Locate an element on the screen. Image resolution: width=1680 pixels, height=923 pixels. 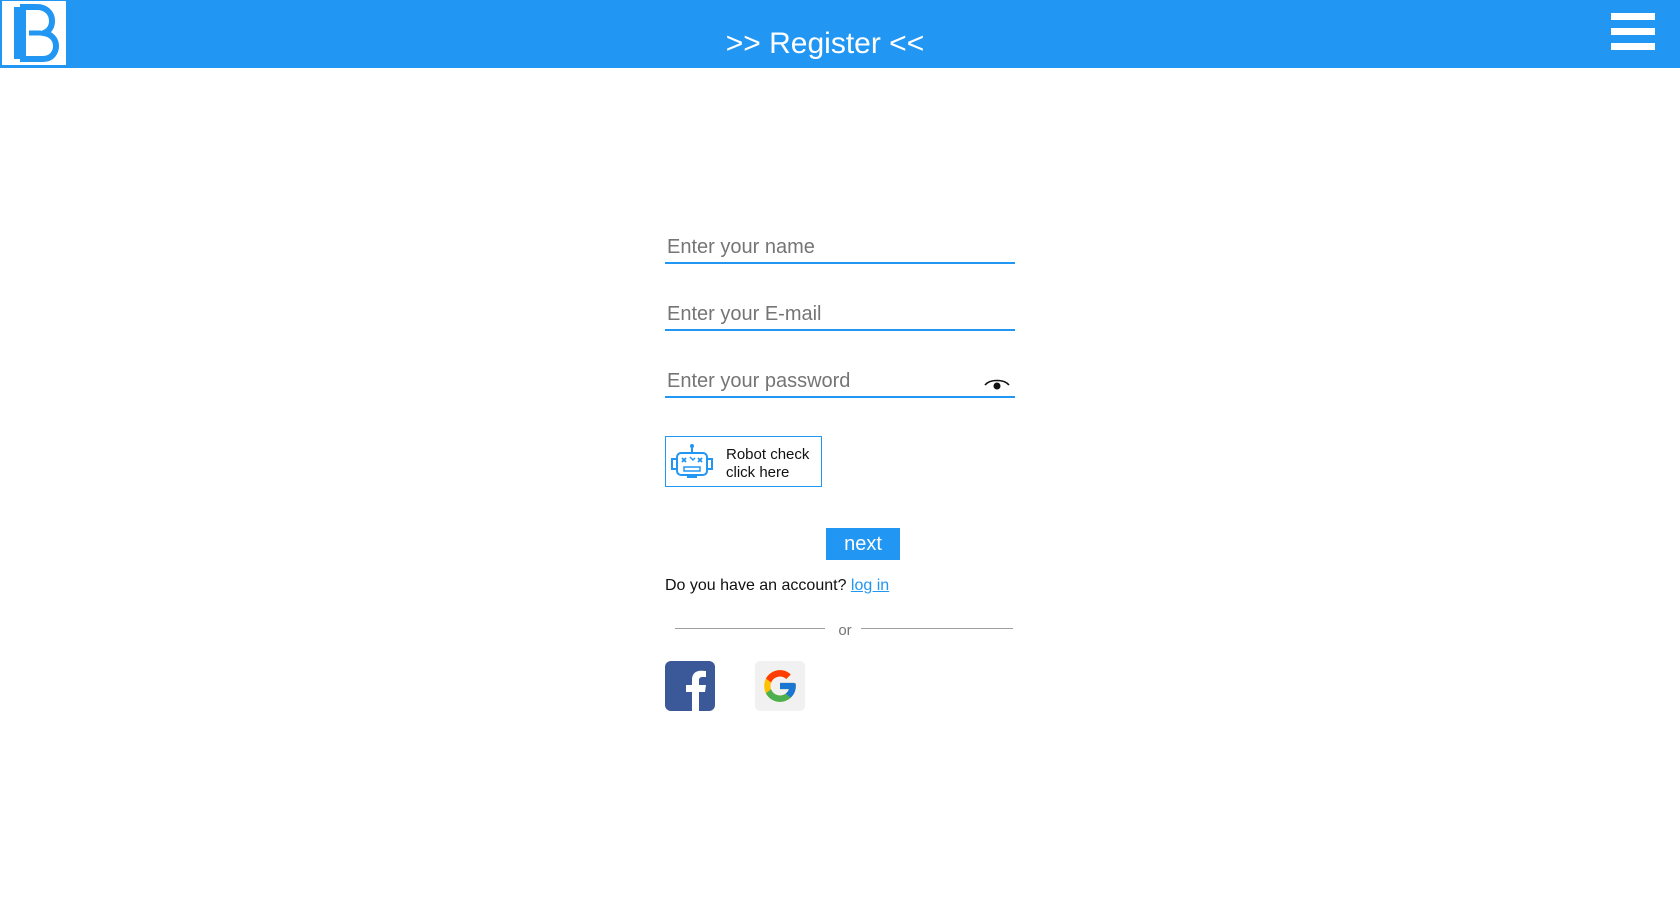
menu-button is located at coordinates (1632, 32).